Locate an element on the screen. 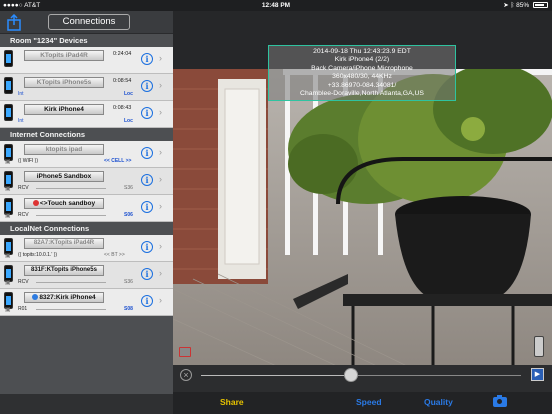 The height and width of the screenshot is (414, 552). device-name-button: ktopits ipad is located at coordinates (64, 149).